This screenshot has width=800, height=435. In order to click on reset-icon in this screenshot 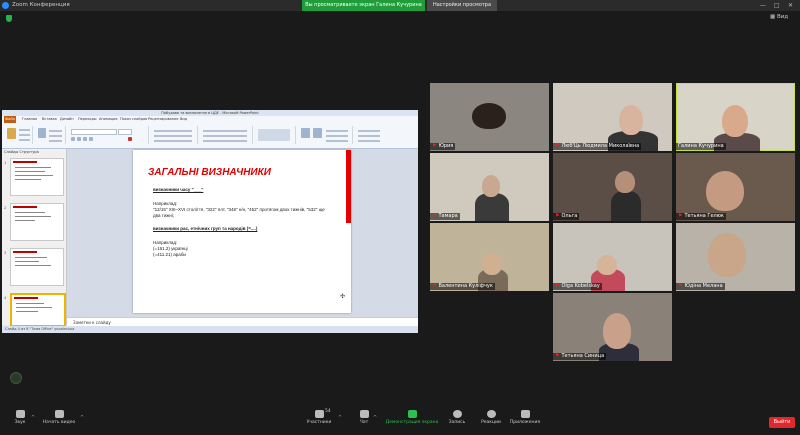, I will do `click(55, 136)`.